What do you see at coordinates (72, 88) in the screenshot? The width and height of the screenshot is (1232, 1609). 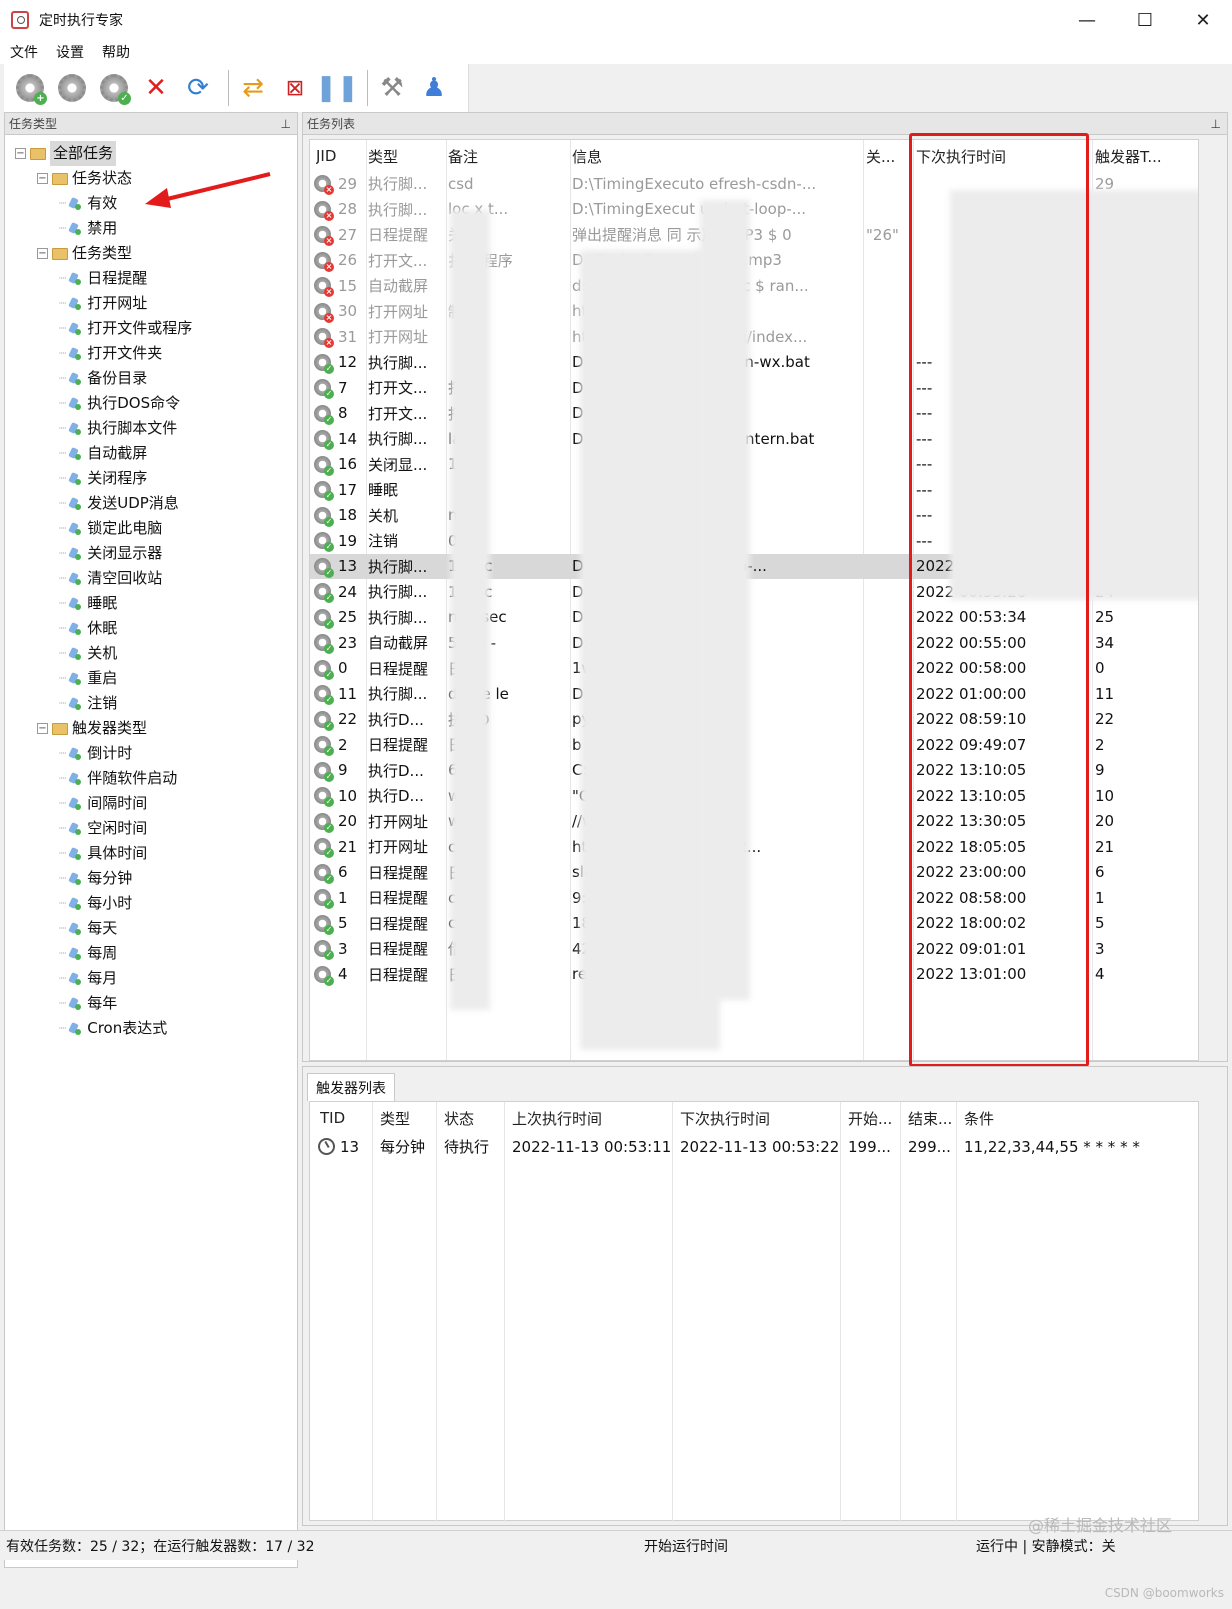 I see `edit-task-button` at bounding box center [72, 88].